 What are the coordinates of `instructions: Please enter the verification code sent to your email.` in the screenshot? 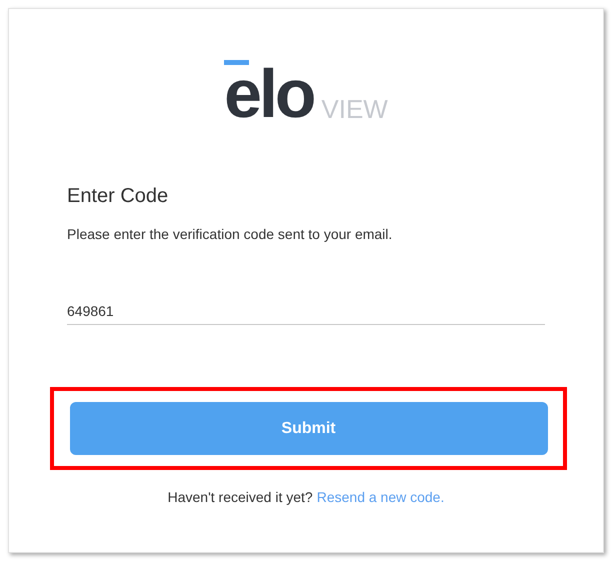 It's located at (229, 234).